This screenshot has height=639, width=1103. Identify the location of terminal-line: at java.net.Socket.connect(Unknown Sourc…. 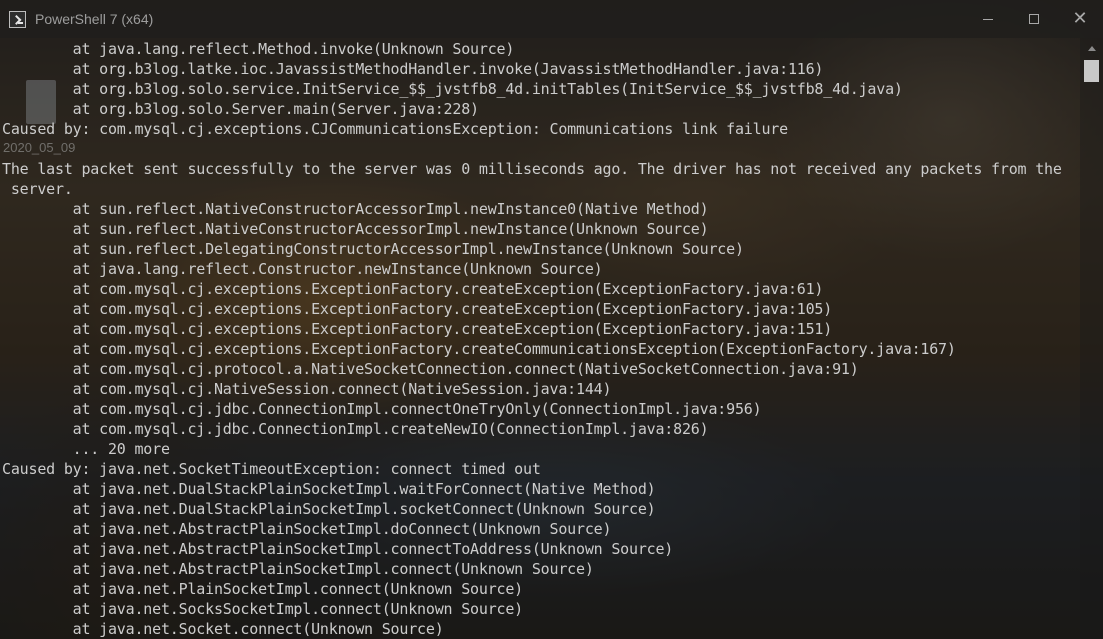
(223, 629).